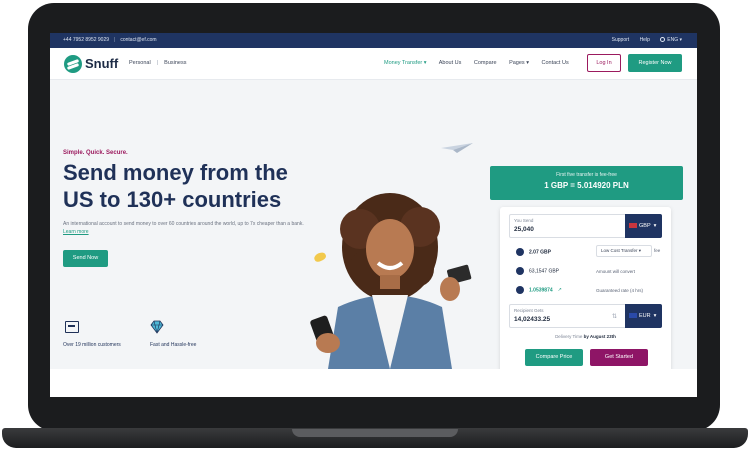 This screenshot has height=455, width=750. What do you see at coordinates (101, 63) in the screenshot?
I see `logo-text: Snuff` at bounding box center [101, 63].